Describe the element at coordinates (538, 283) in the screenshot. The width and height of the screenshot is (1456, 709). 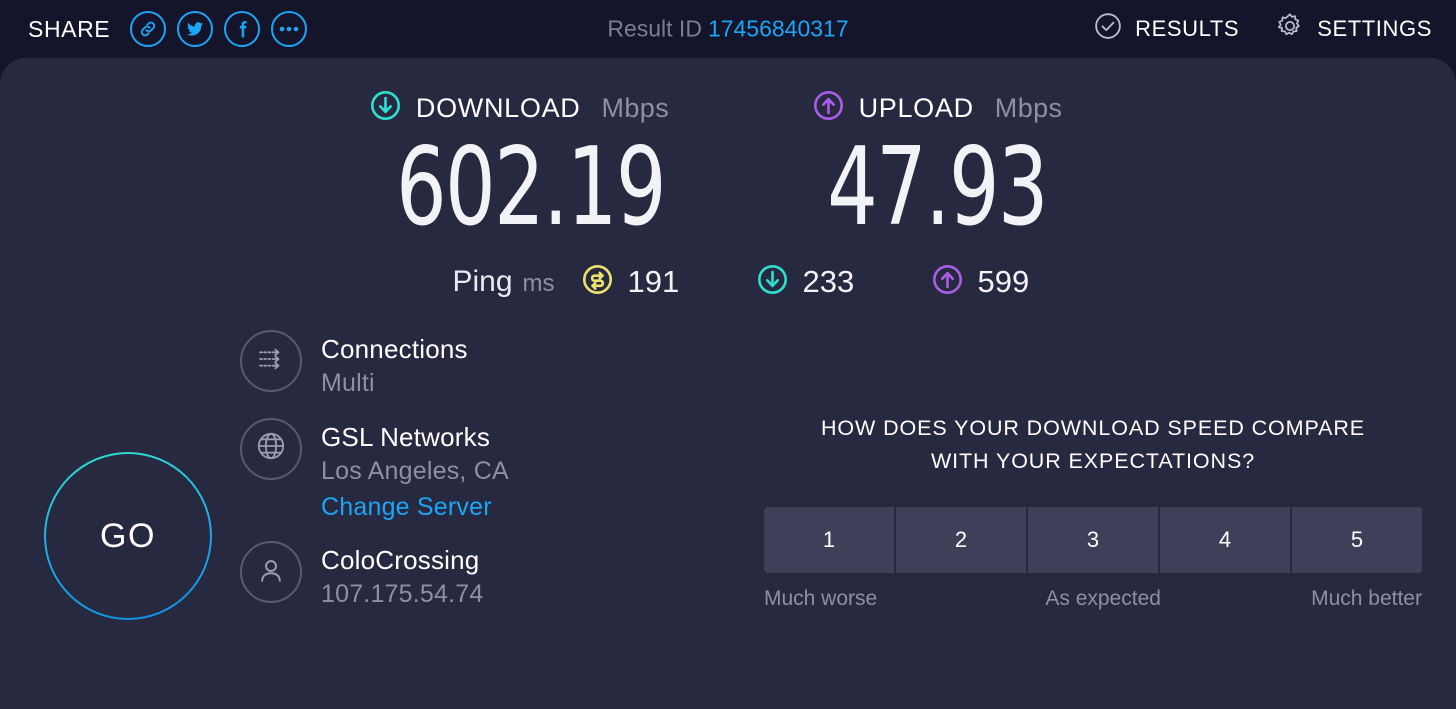
I see `ping-unit: ms` at that location.